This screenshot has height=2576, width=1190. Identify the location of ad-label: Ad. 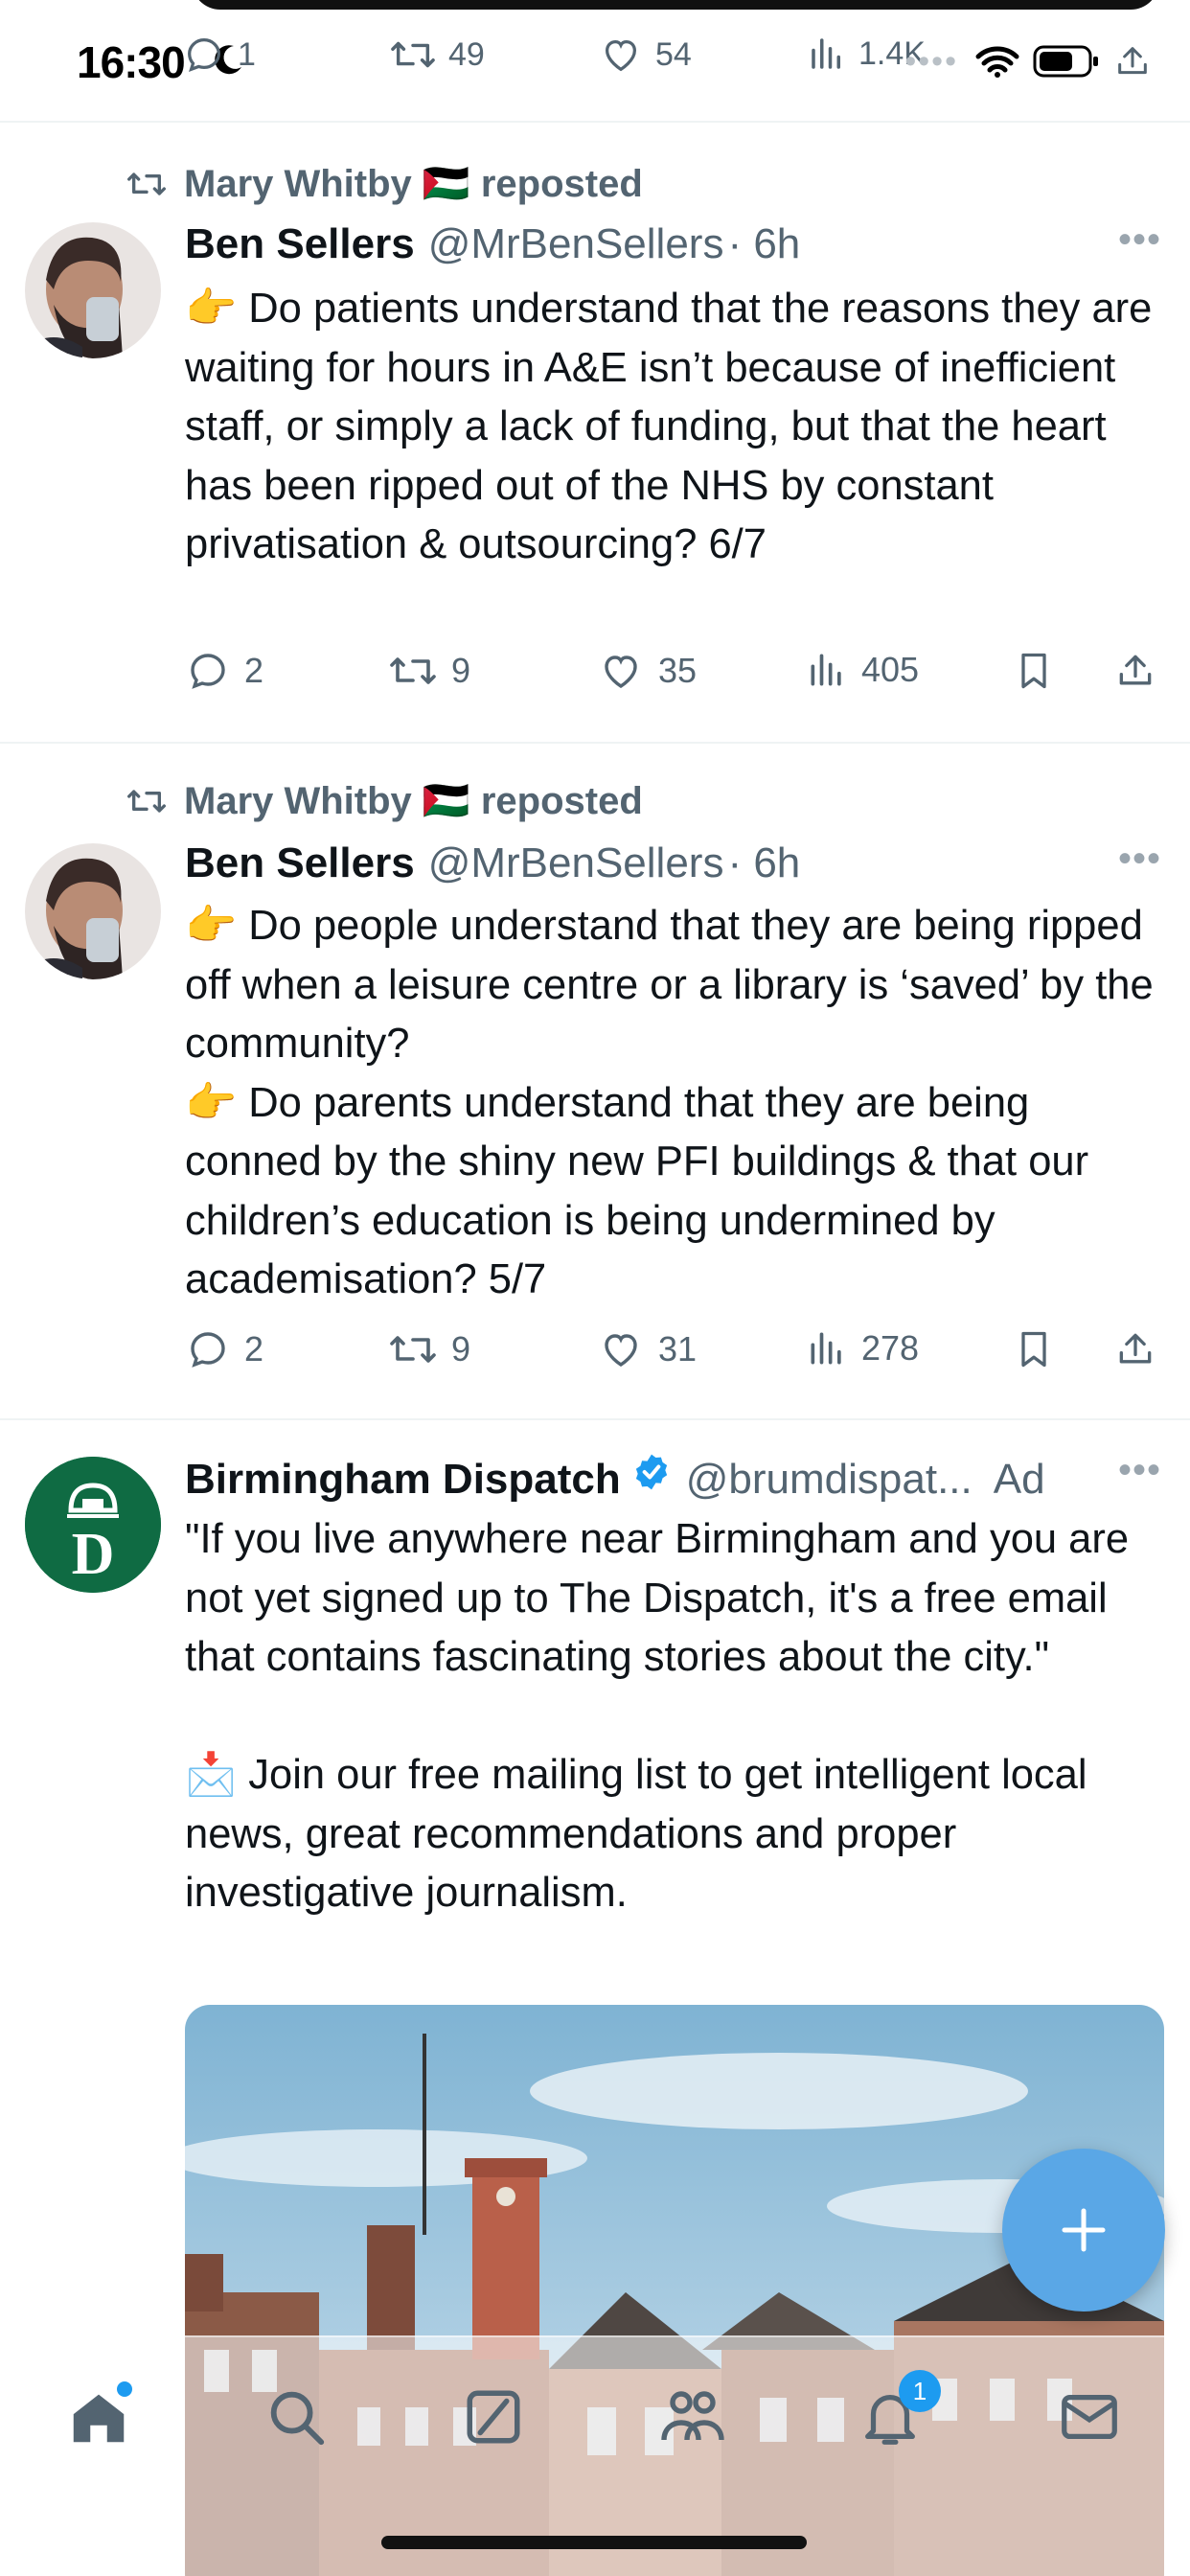
(1019, 1479).